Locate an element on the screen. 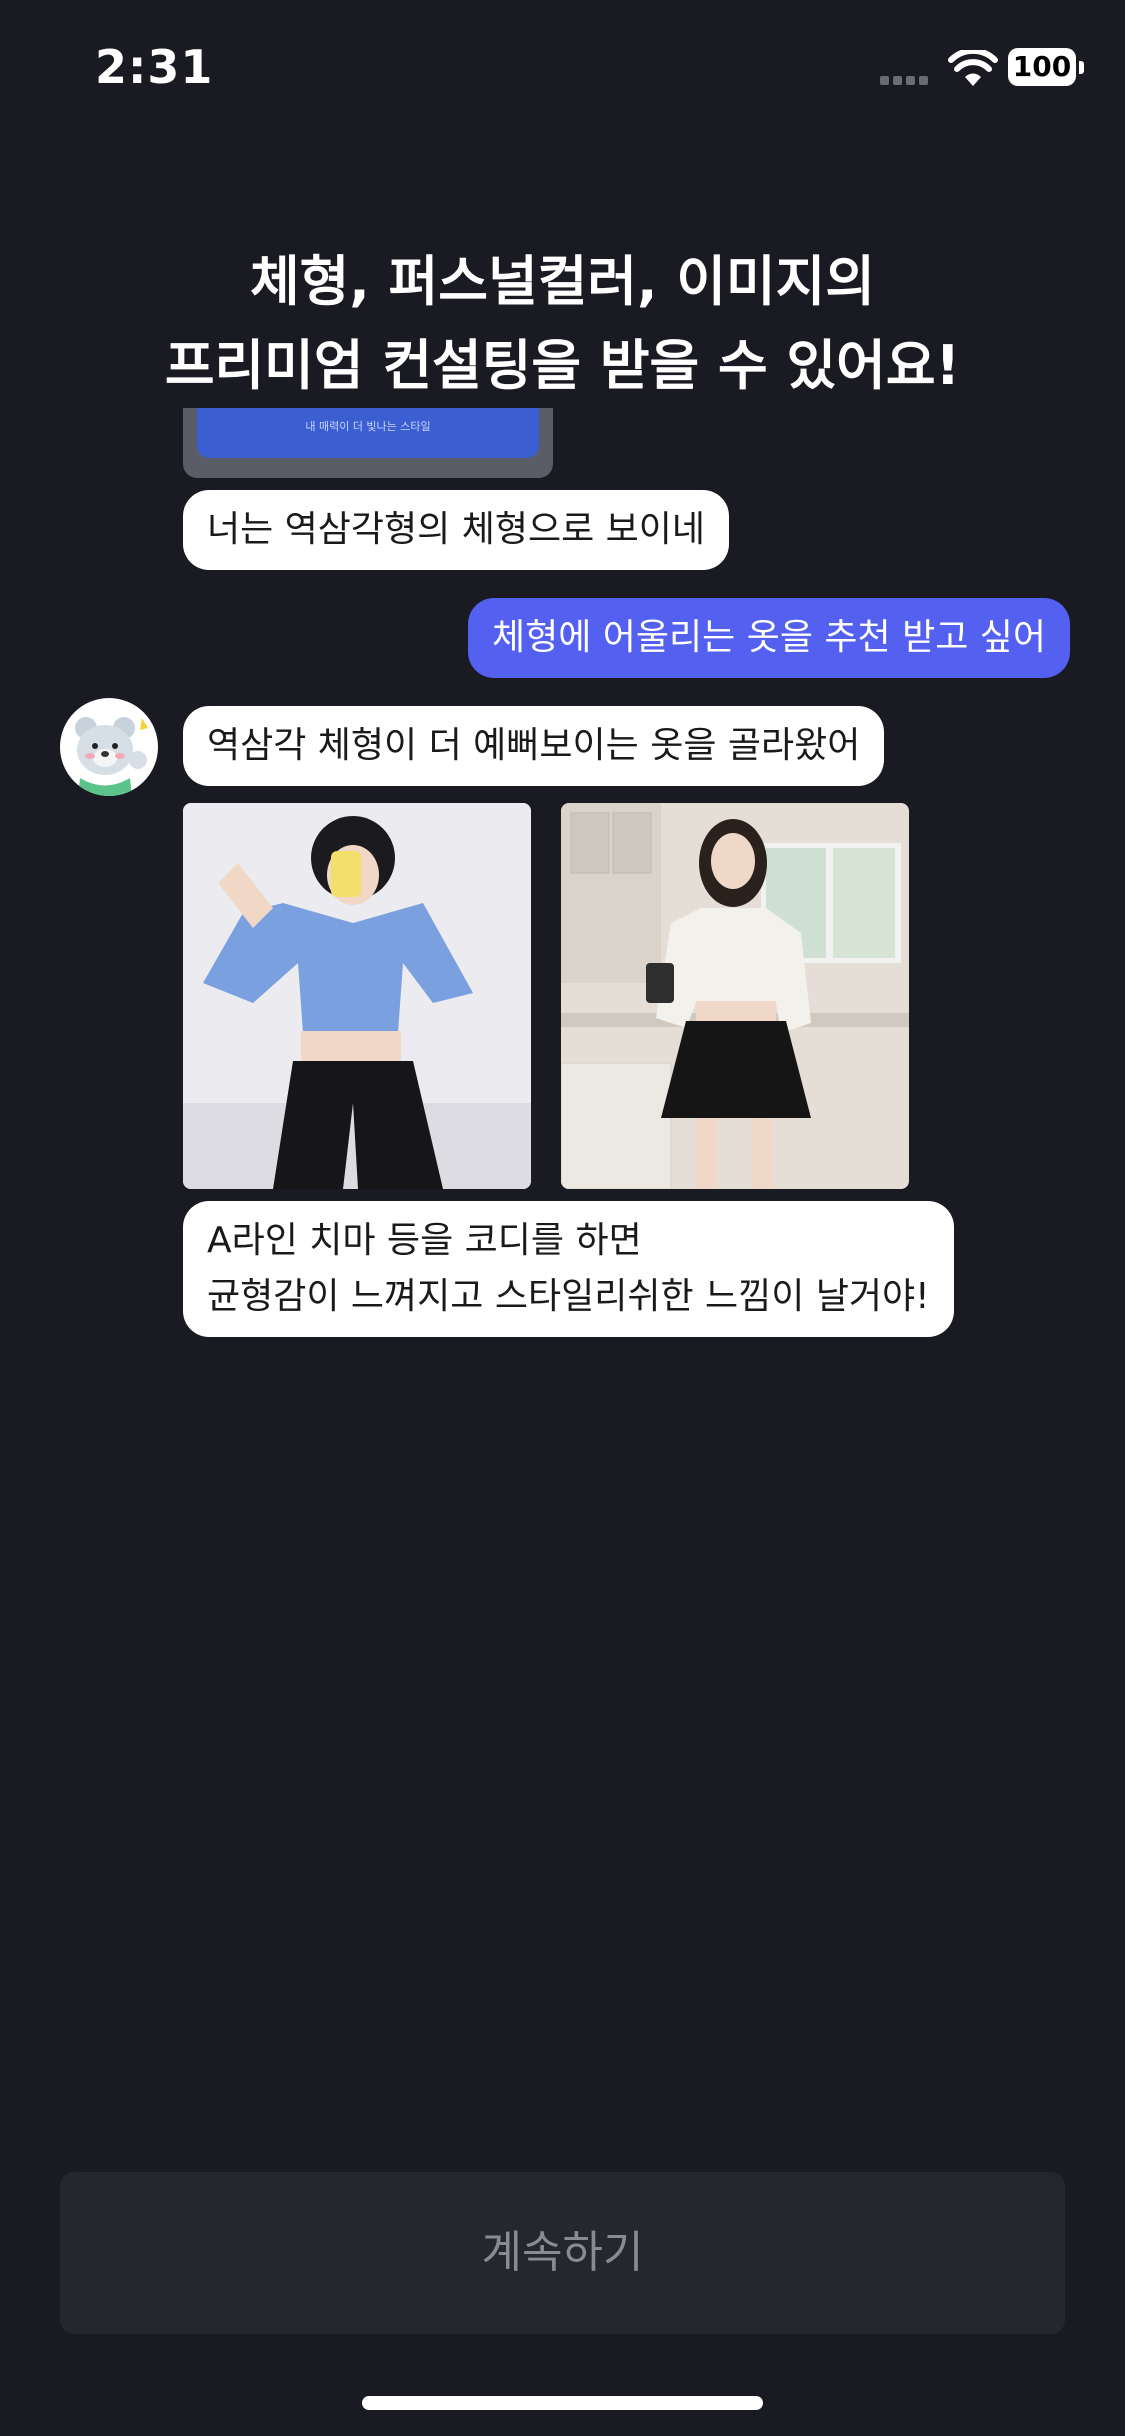  bot-message-2: 역삼각 체형이 더 예뻐보이는 옷을 골라왔어 is located at coordinates (534, 746).